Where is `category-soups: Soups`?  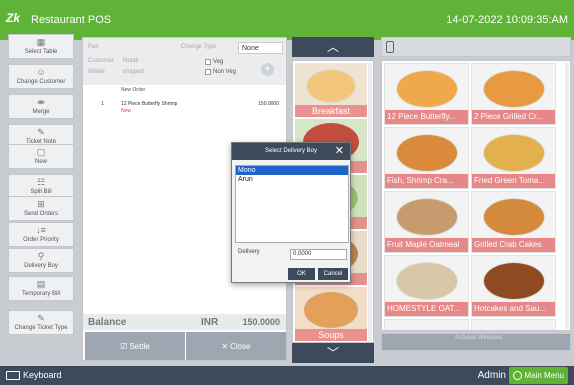 category-soups: Soups is located at coordinates (331, 314).